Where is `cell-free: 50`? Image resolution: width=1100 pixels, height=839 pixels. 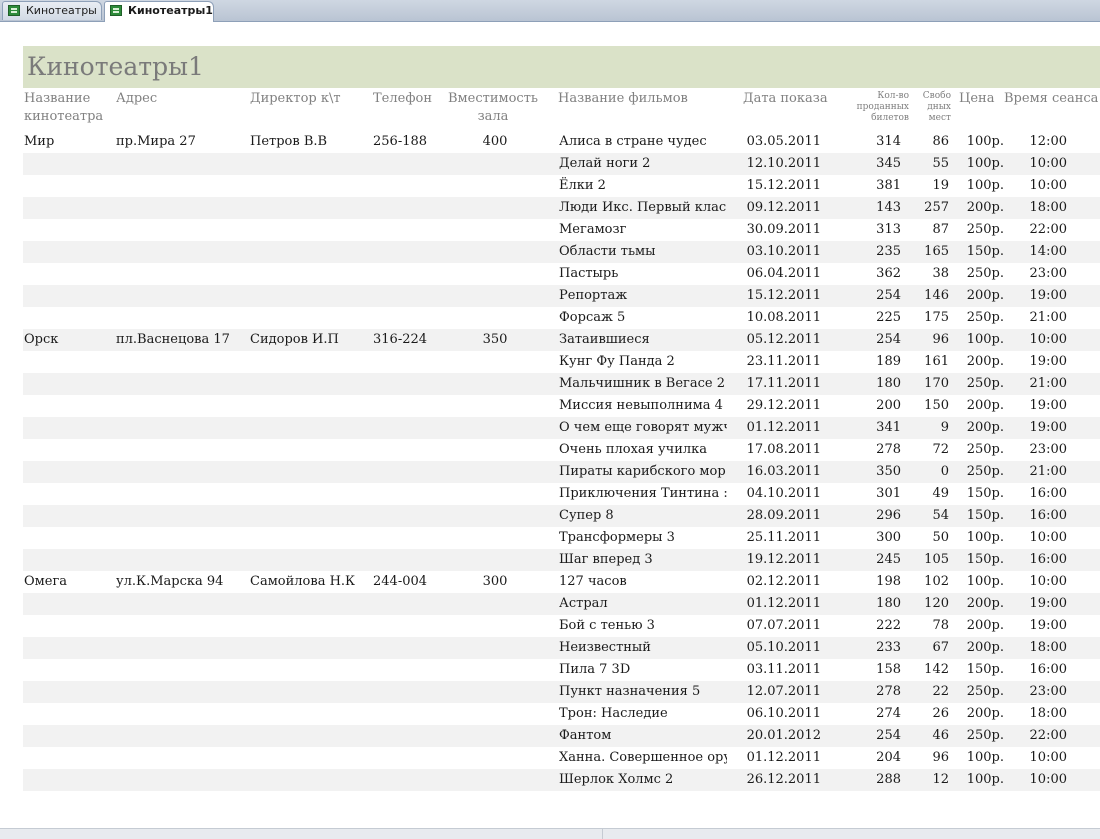
cell-free: 50 is located at coordinates (940, 537).